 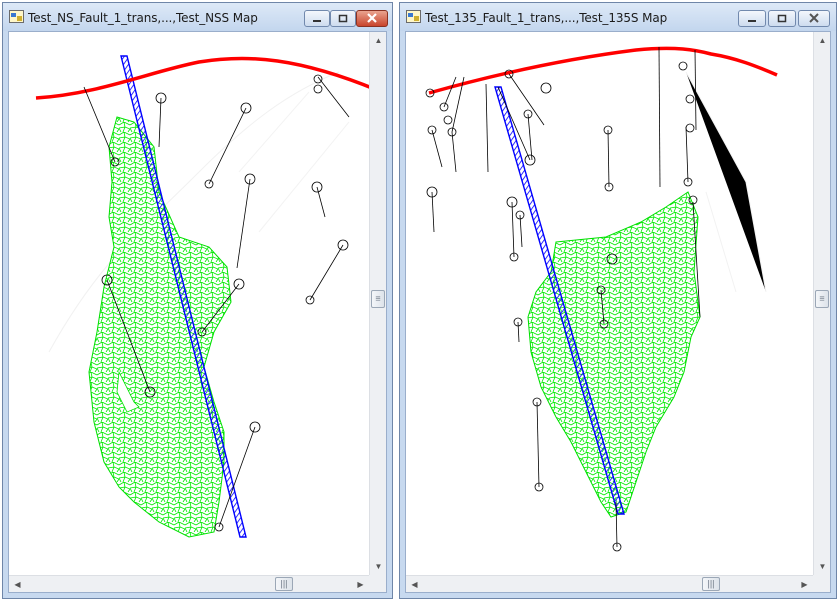 I want to click on left-window-titlebar: Test_NS_Fault_1_trans,...,Test_NSS Map, so click(x=197, y=17).